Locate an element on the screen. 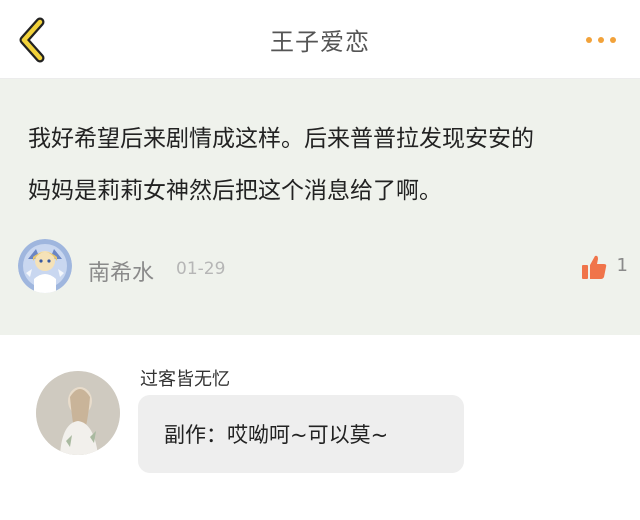 This screenshot has height=520, width=640. more-dots-icon is located at coordinates (601, 40).